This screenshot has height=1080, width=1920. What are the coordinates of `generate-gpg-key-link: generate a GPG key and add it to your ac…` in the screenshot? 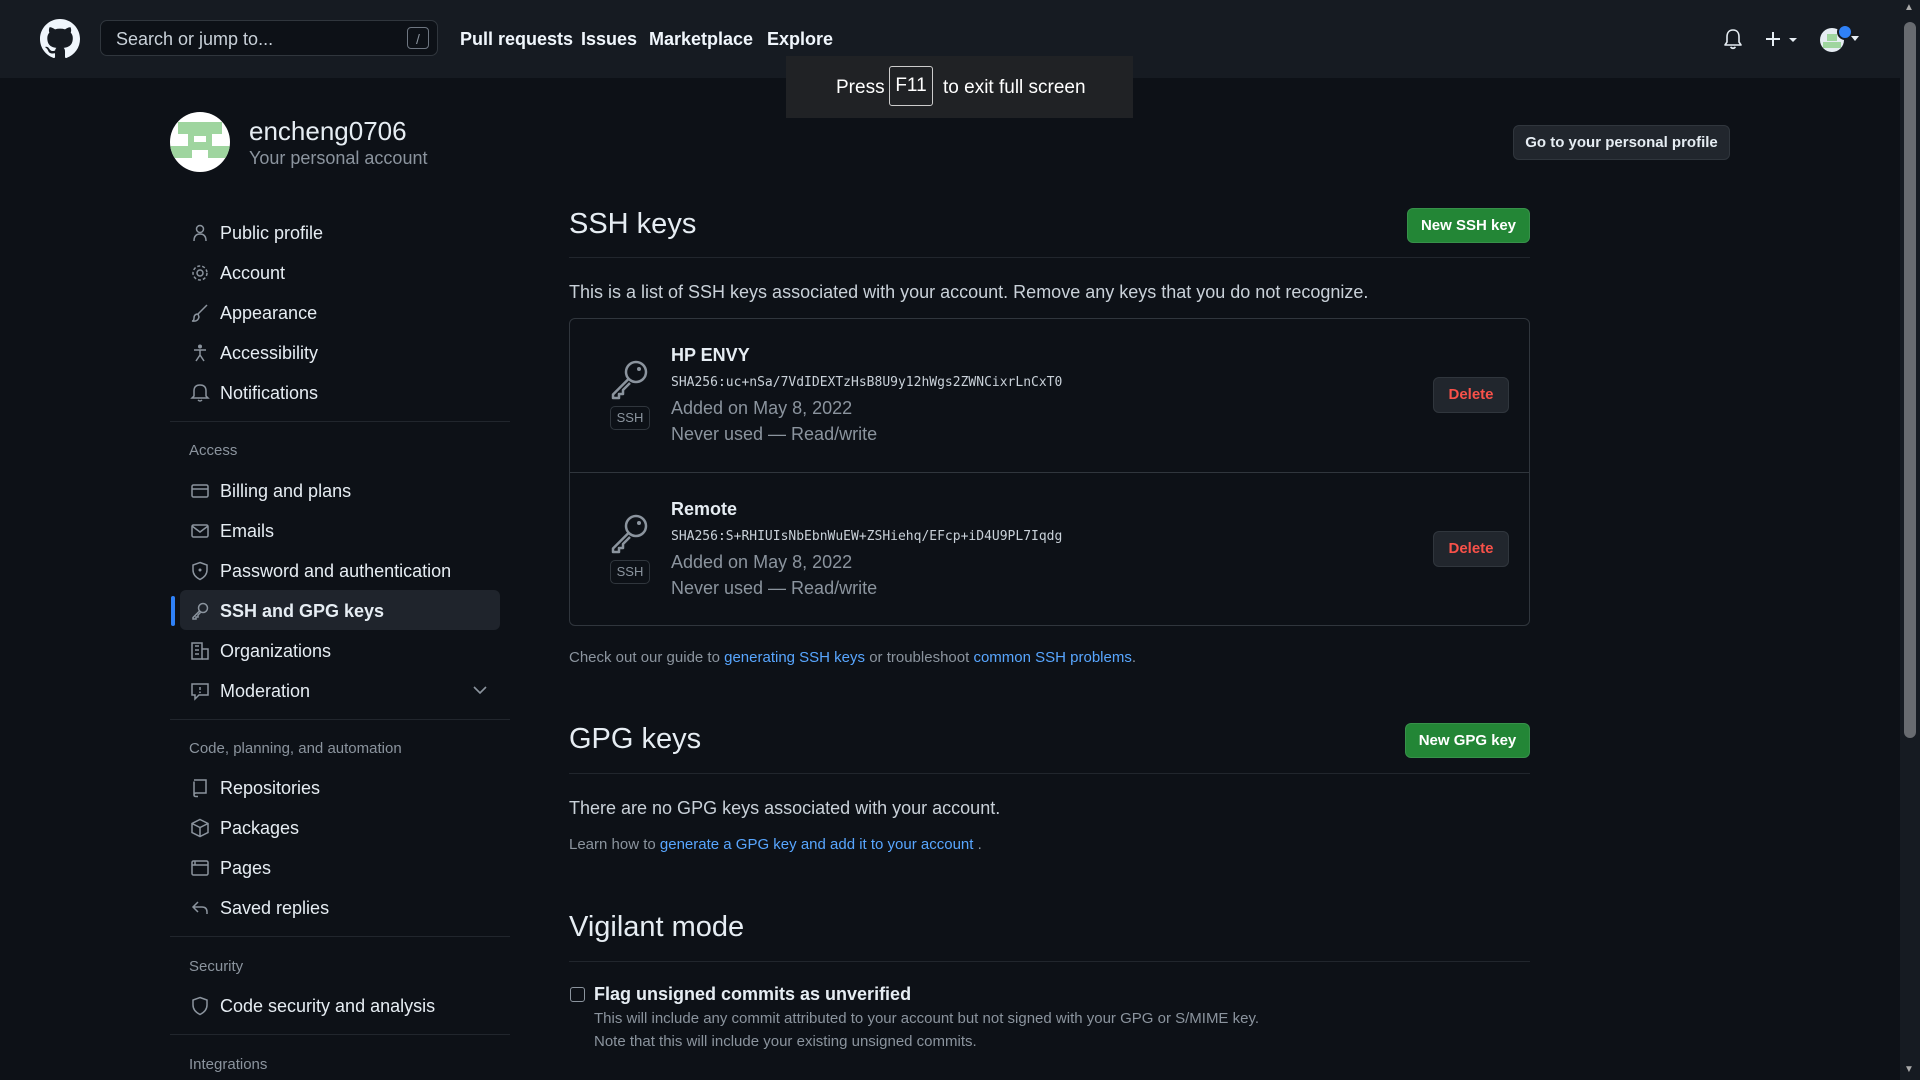 It's located at (817, 844).